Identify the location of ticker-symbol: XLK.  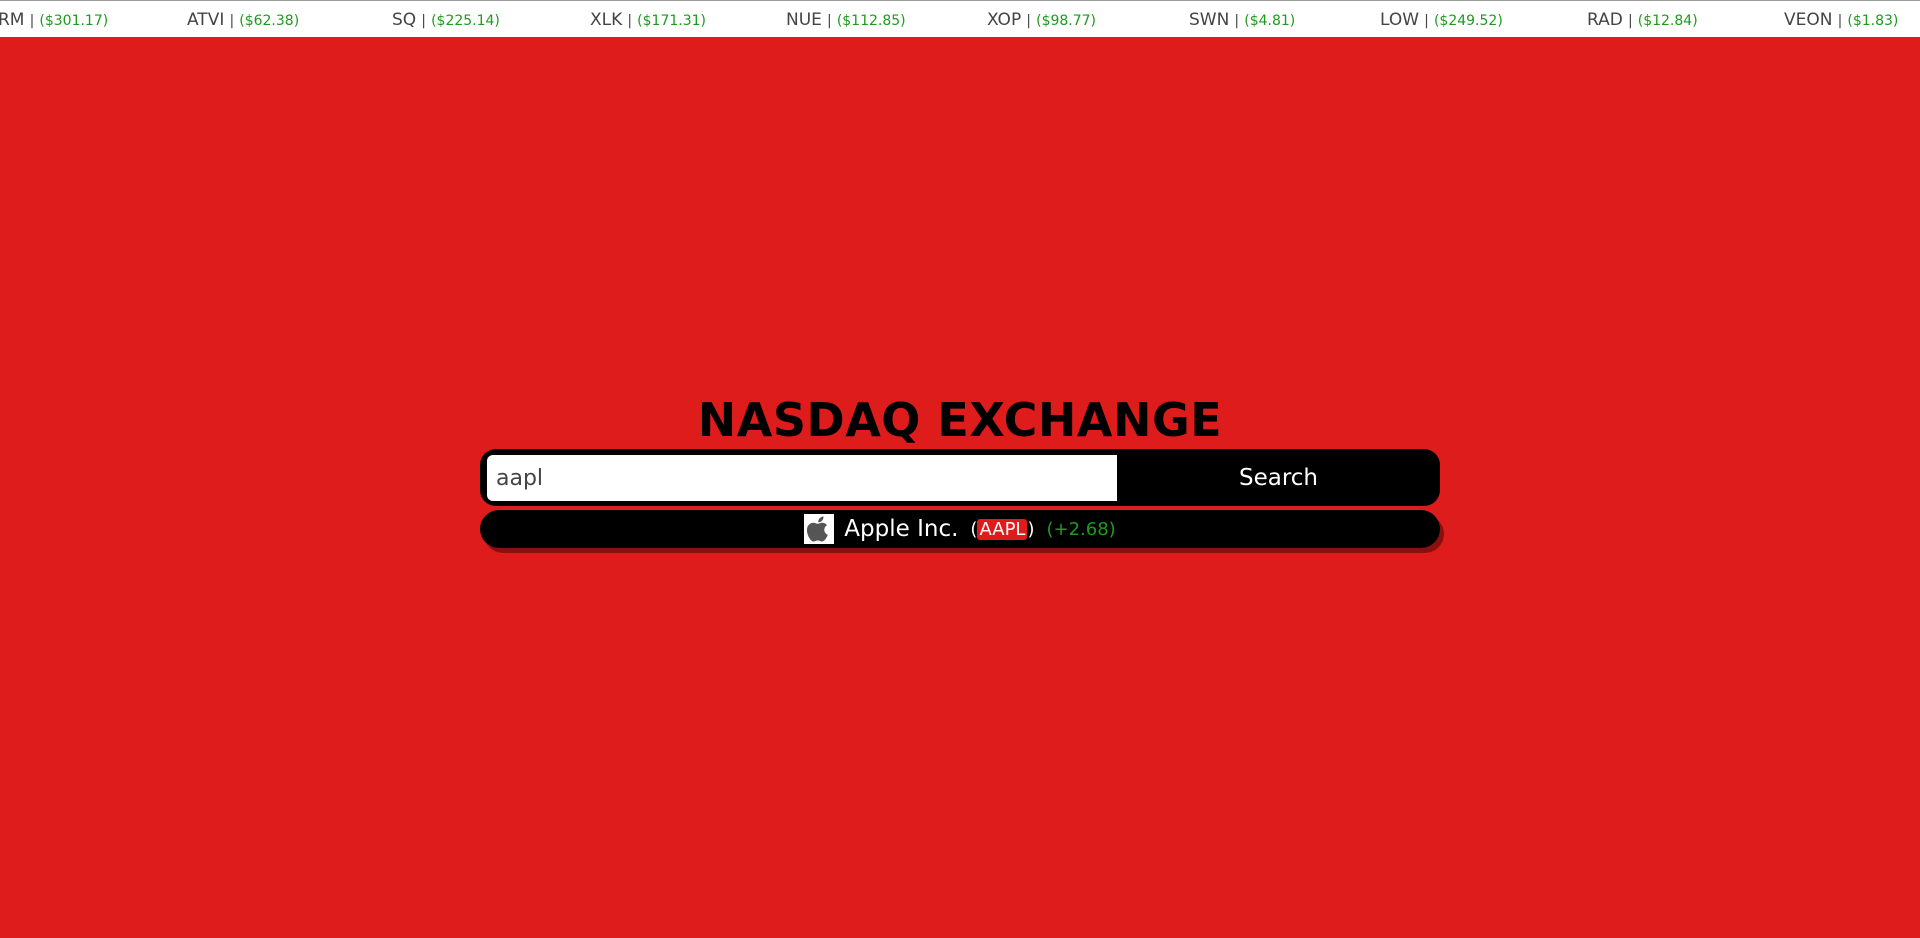
(606, 20).